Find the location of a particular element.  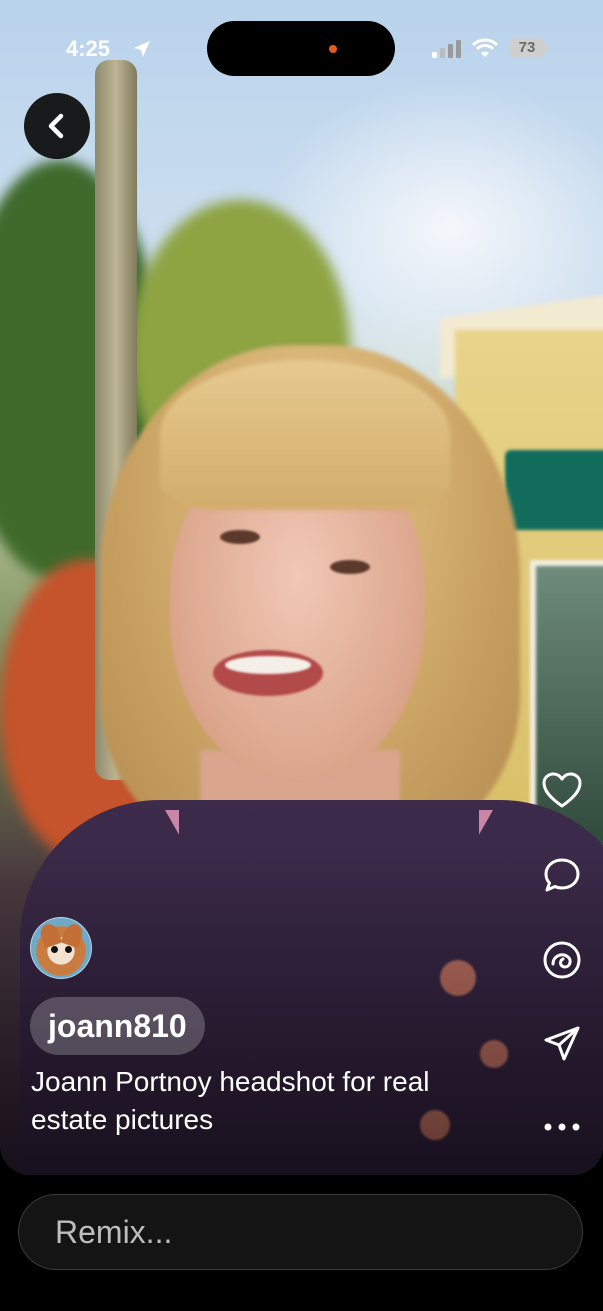

share-button is located at coordinates (562, 1044).